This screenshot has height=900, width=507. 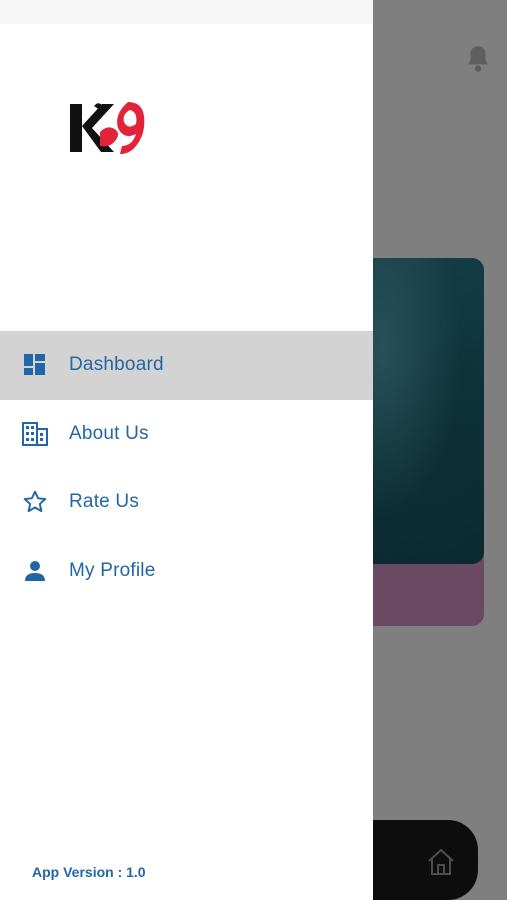 What do you see at coordinates (35, 365) in the screenshot?
I see `dashboard-icon` at bounding box center [35, 365].